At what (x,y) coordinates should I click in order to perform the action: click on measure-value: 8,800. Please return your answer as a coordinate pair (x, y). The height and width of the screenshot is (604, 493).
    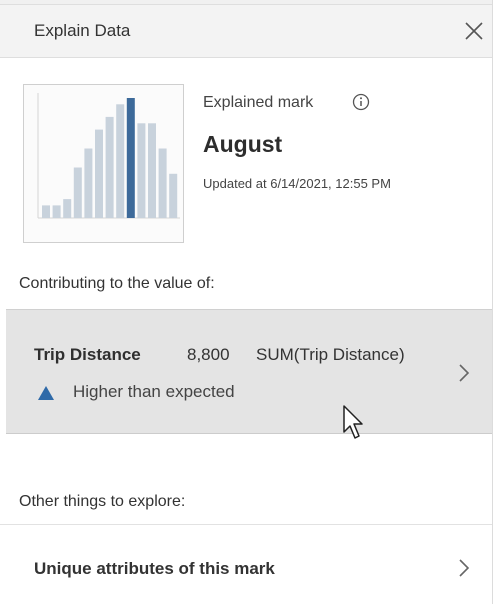
    Looking at the image, I should click on (208, 354).